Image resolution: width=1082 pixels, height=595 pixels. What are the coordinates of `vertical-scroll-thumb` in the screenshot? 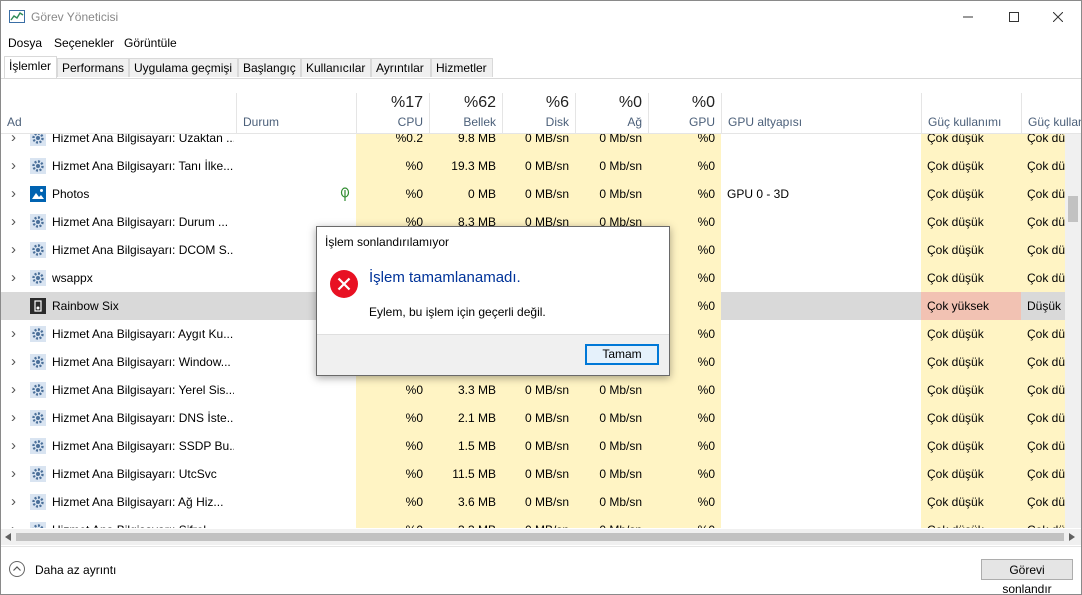 It's located at (1073, 209).